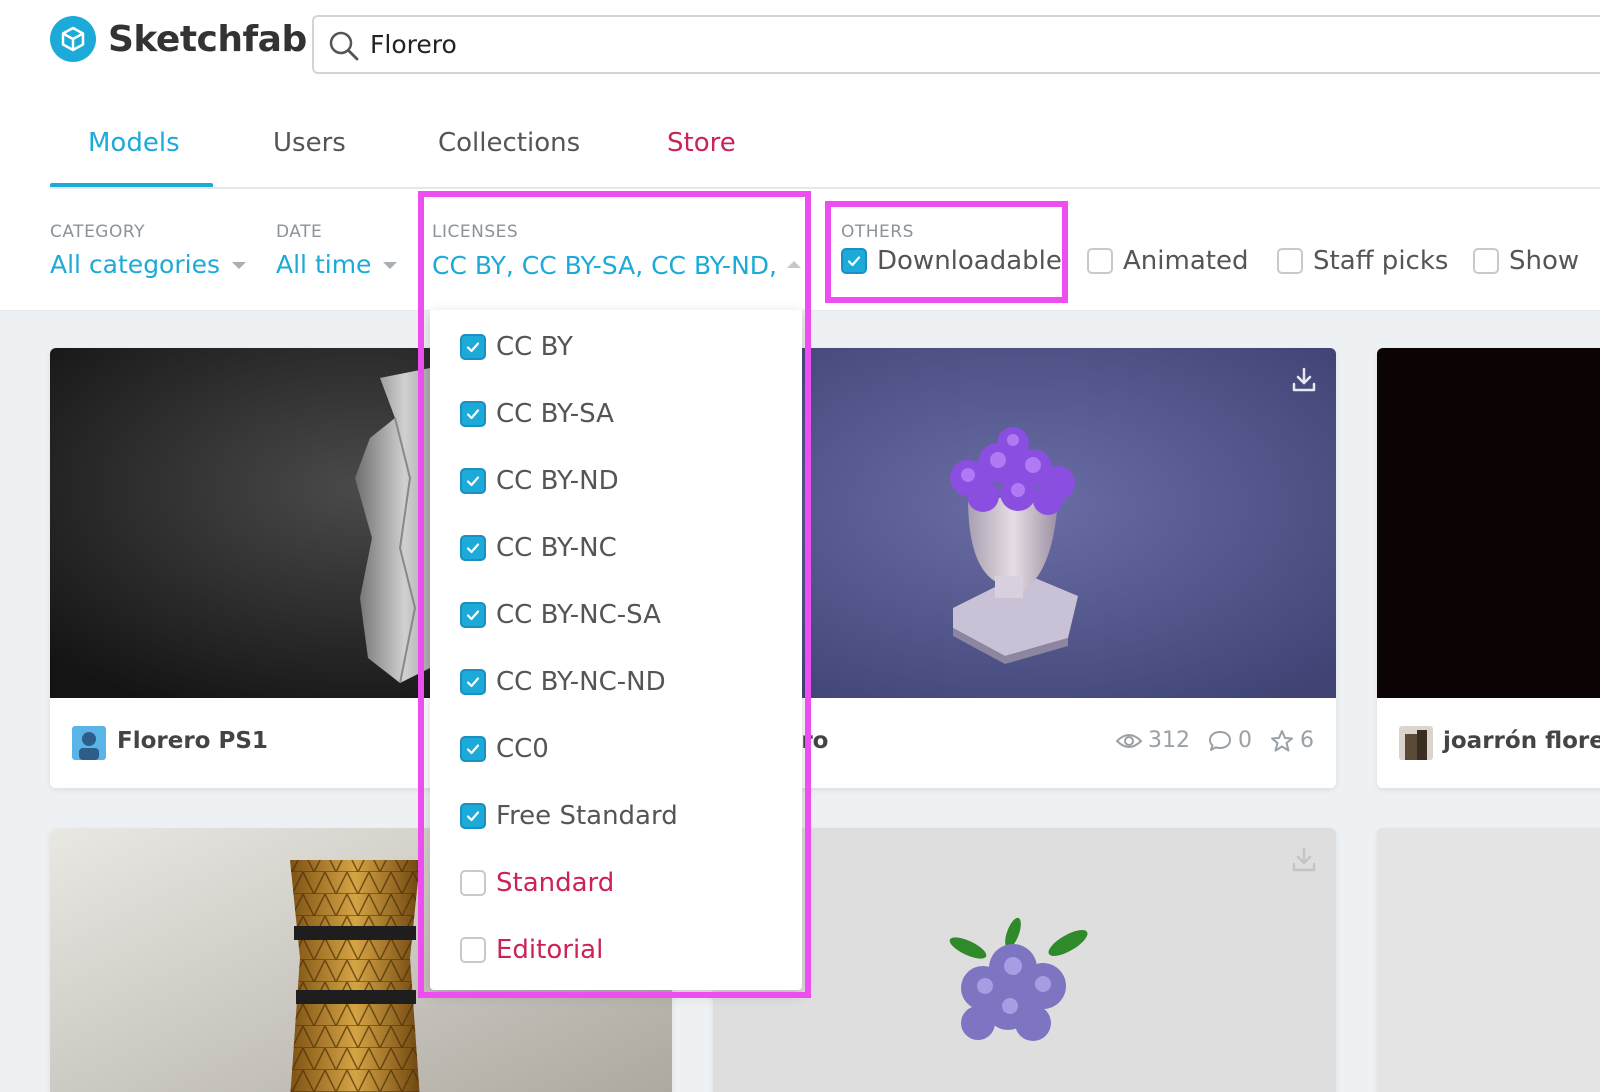  I want to click on downloadable-checkbox, so click(854, 261).